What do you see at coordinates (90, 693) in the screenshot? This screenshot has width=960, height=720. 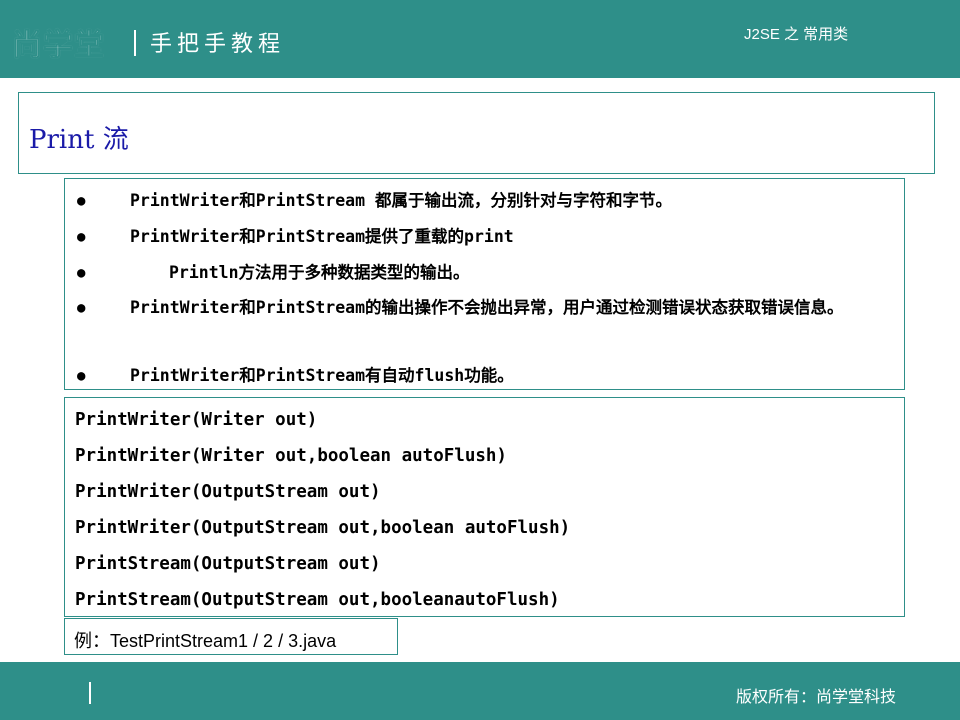 I see `footer-divider` at bounding box center [90, 693].